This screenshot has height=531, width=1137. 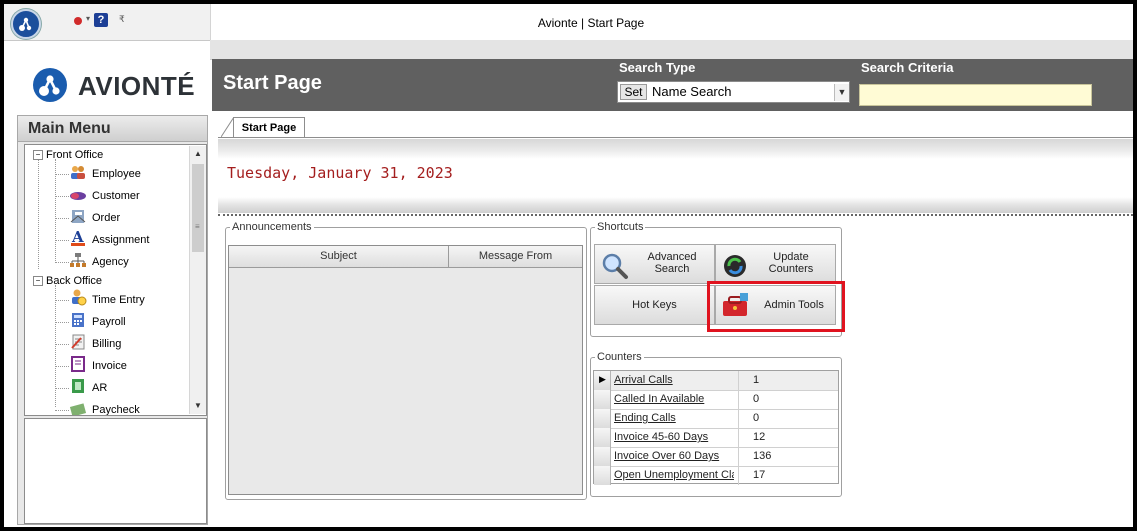 I want to click on table-row: Invoice 45-60 Days 12, so click(x=716, y=438).